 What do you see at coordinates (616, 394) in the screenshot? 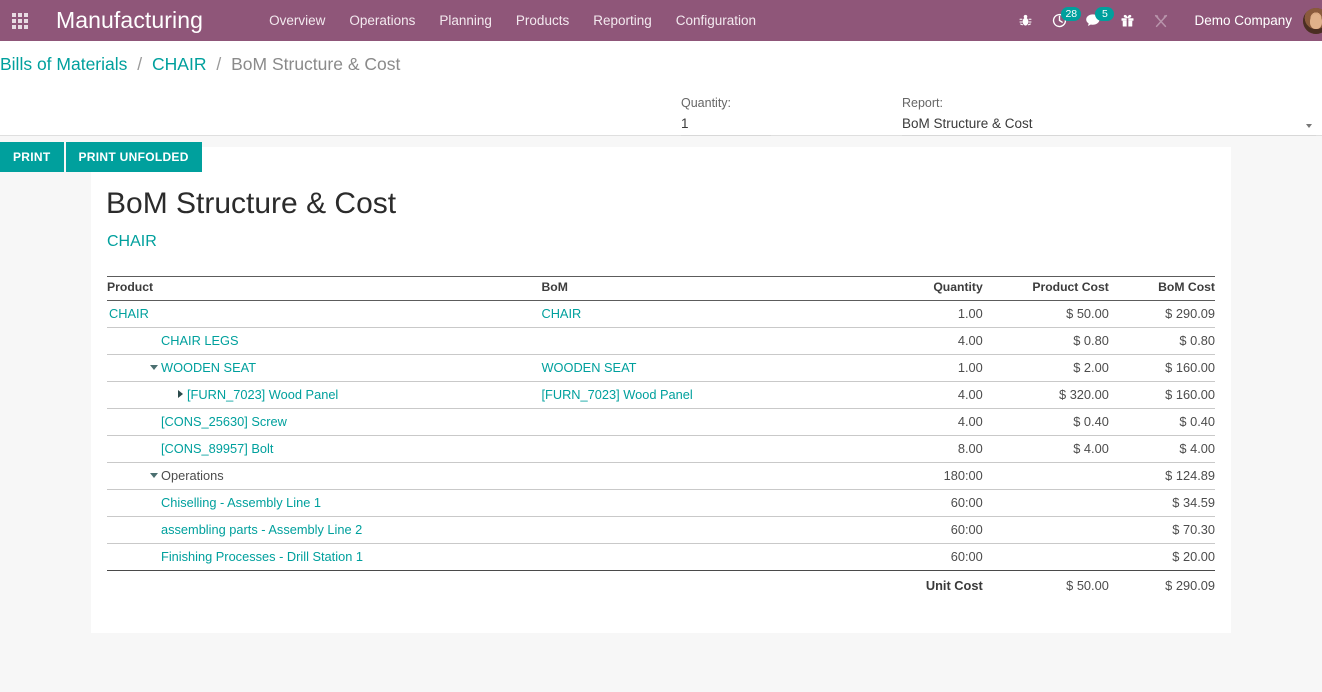
I see `bom-link: [FURN_7023] Wood Panel` at bounding box center [616, 394].